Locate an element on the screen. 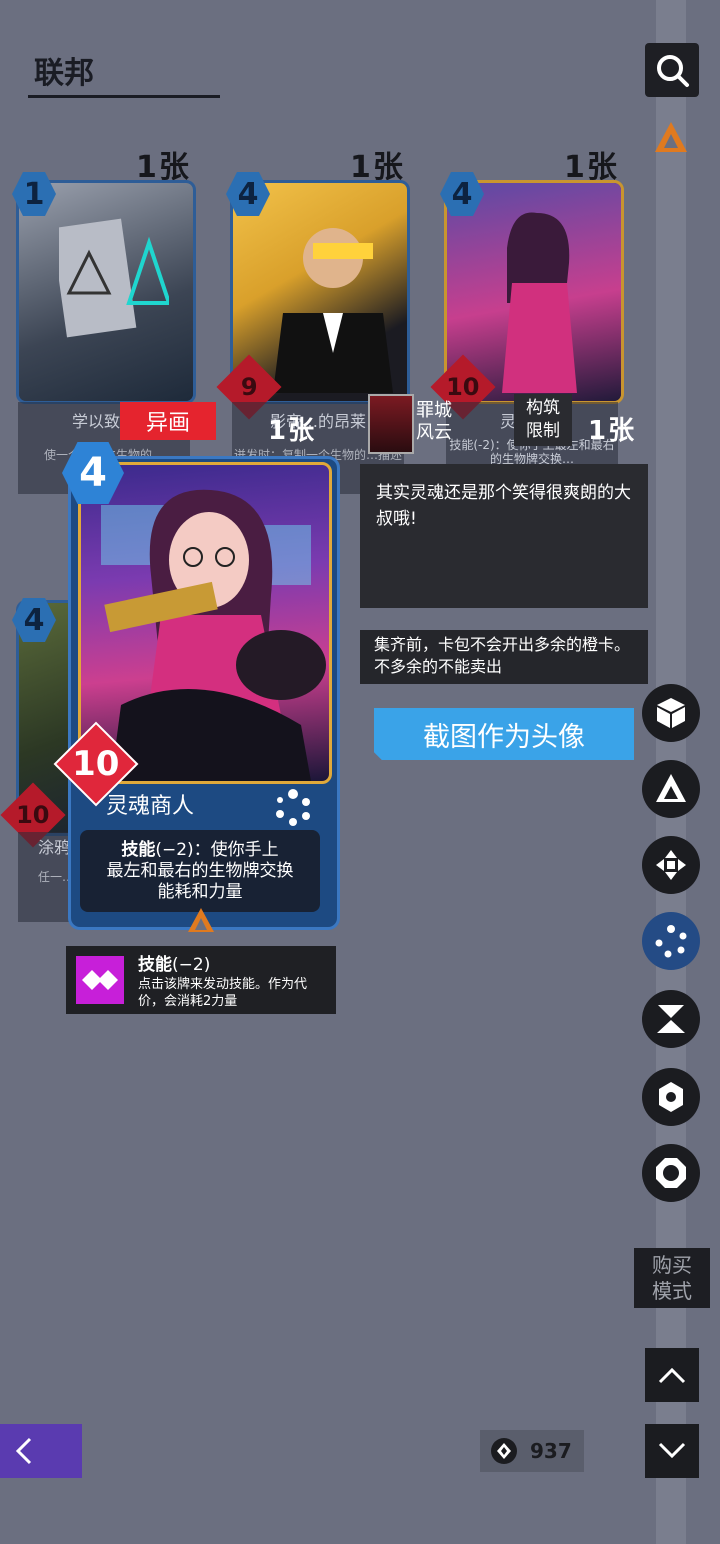 This screenshot has width=720, height=1544. soul-merchant-art is located at coordinates (539, 302).